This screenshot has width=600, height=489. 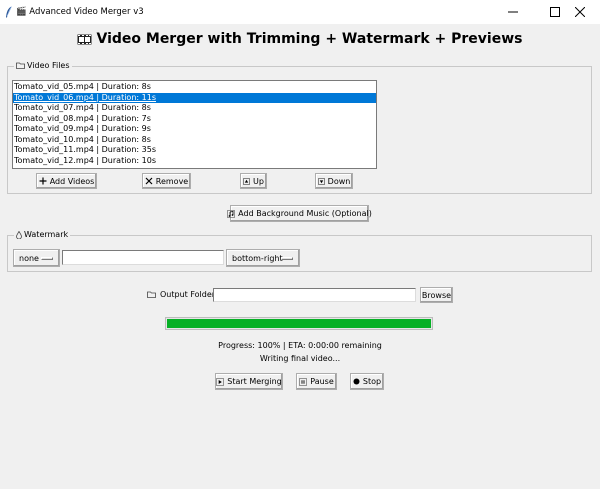 I want to click on arrow-down-icon, so click(x=321, y=181).